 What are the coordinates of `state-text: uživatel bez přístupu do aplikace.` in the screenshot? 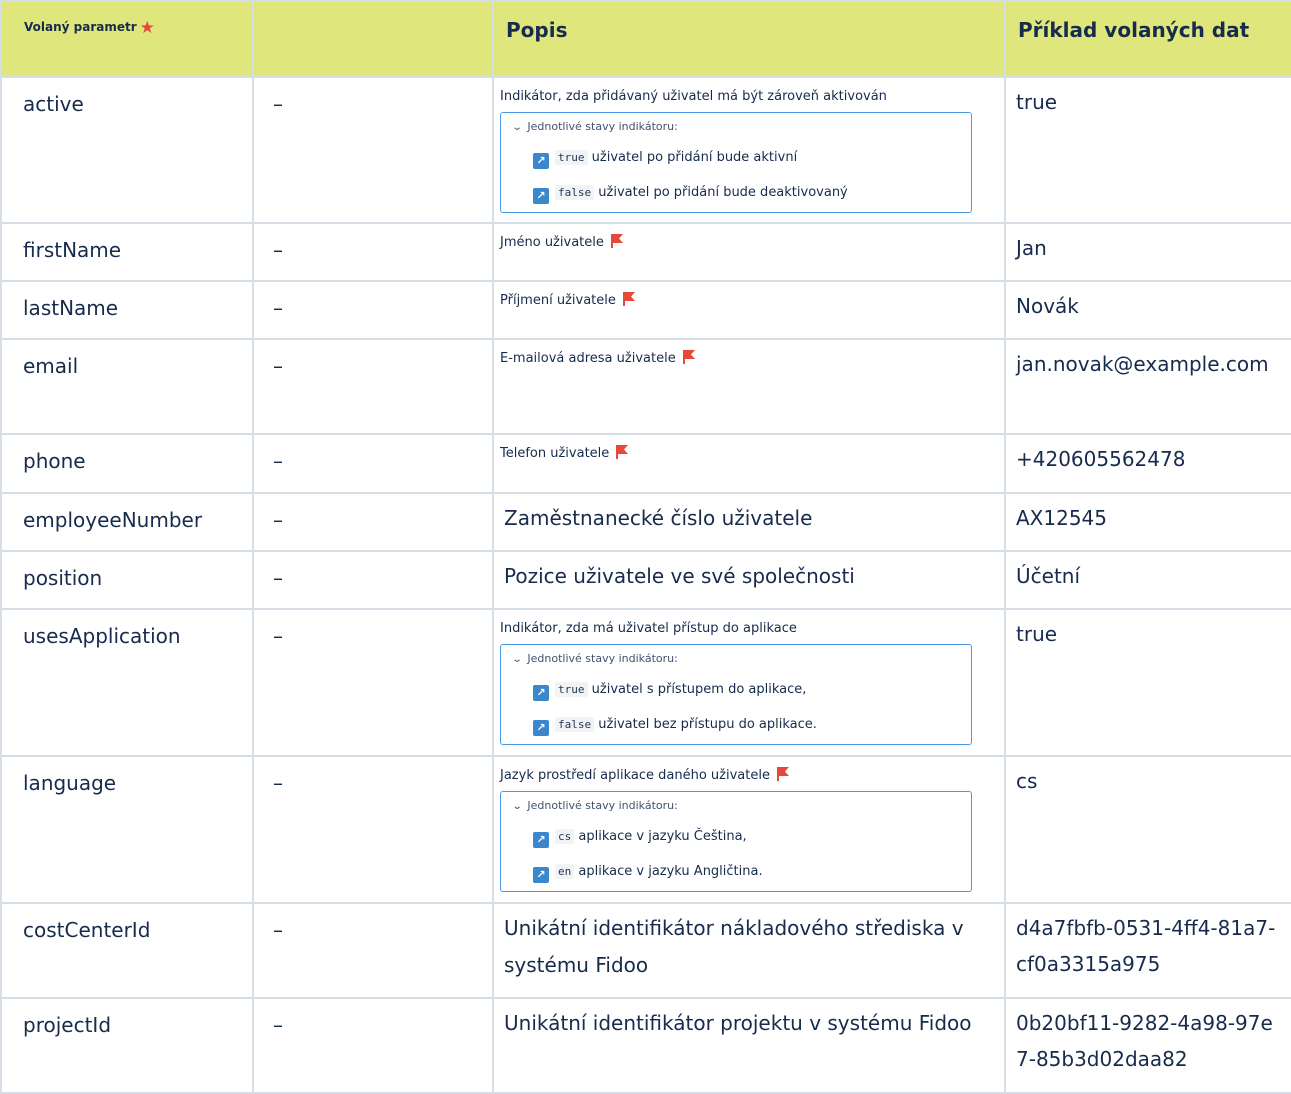 It's located at (707, 724).